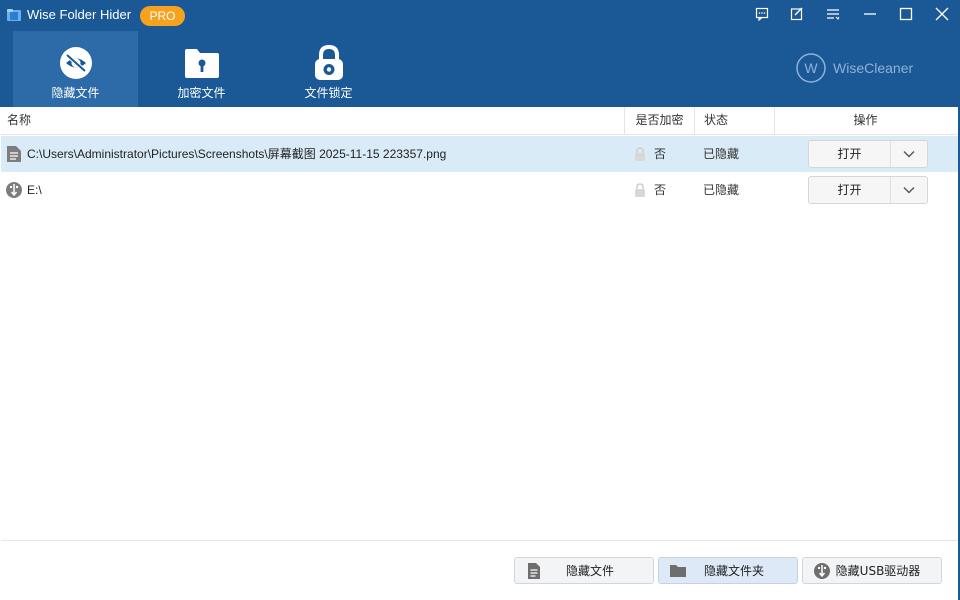 The width and height of the screenshot is (960, 600). I want to click on brand-mark: W, so click(811, 68).